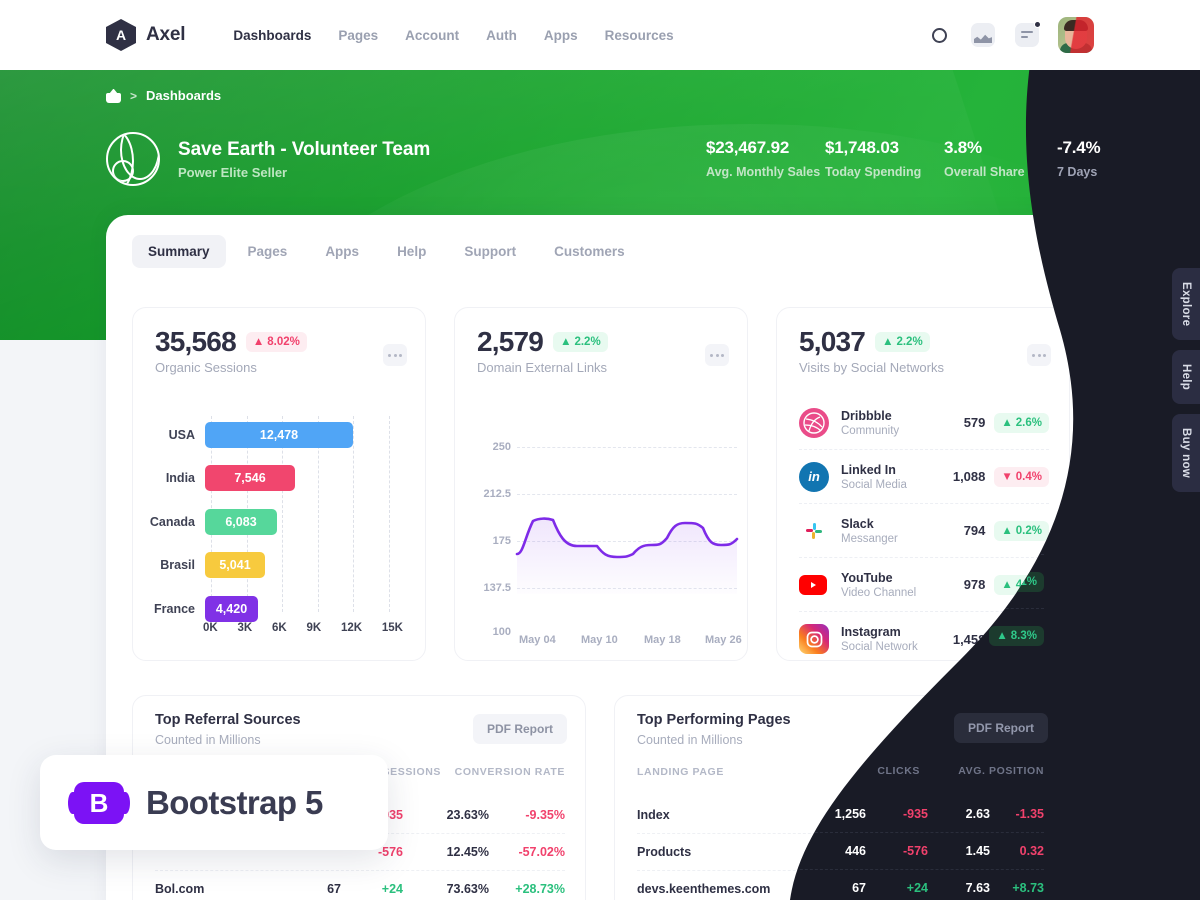  What do you see at coordinates (1001, 728) in the screenshot?
I see `pdf-report-button: PDF Report` at bounding box center [1001, 728].